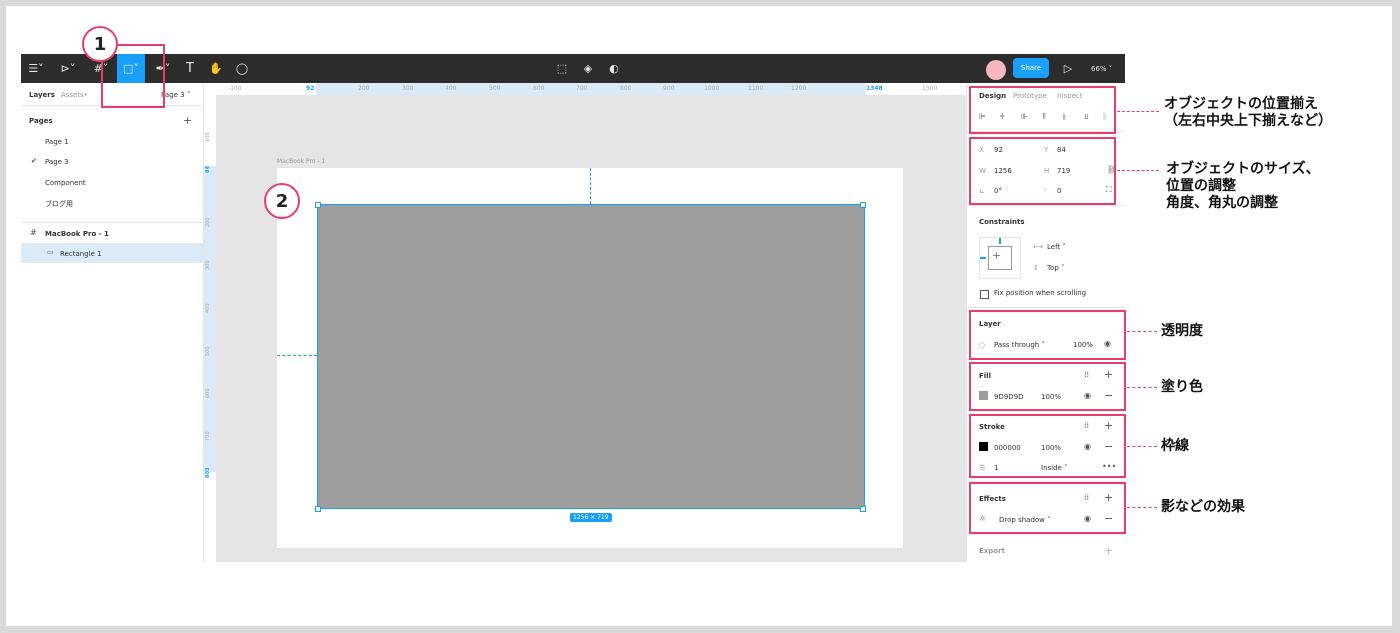 This screenshot has width=1400, height=633. I want to click on annotation-line: オブジェクトのサイズ、, so click(1243, 169).